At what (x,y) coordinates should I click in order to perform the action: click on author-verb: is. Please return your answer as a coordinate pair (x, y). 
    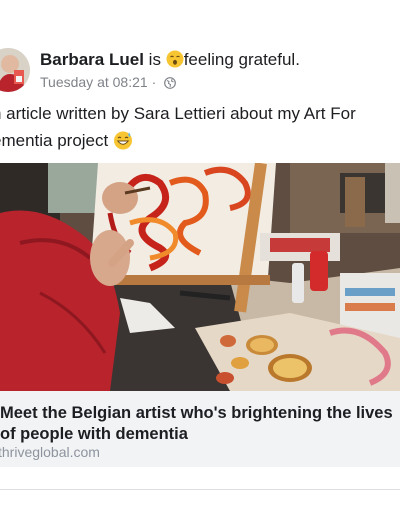
    Looking at the image, I should click on (154, 59).